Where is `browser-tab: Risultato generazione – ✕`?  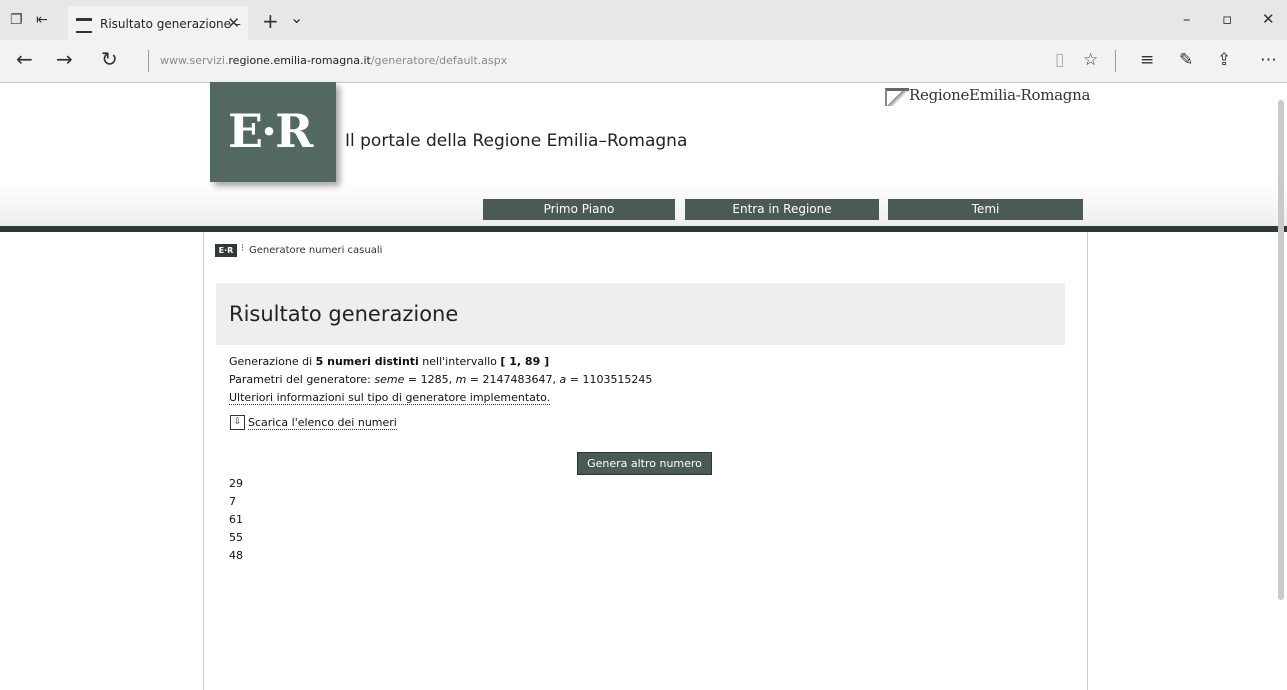 browser-tab: Risultato generazione – ✕ is located at coordinates (158, 23).